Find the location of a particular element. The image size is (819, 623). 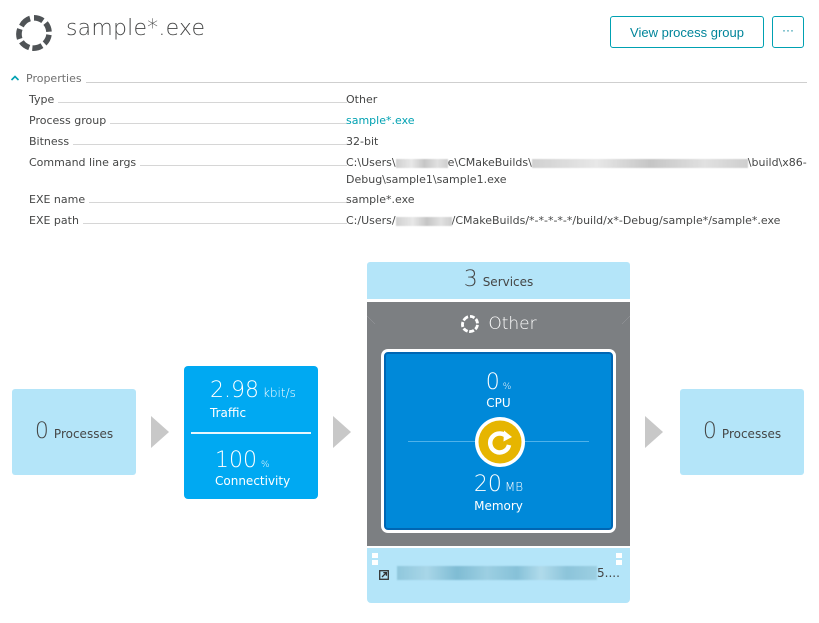

process-metrics-box: 0% CPU 20 MB Memory is located at coordinates (498, 441).